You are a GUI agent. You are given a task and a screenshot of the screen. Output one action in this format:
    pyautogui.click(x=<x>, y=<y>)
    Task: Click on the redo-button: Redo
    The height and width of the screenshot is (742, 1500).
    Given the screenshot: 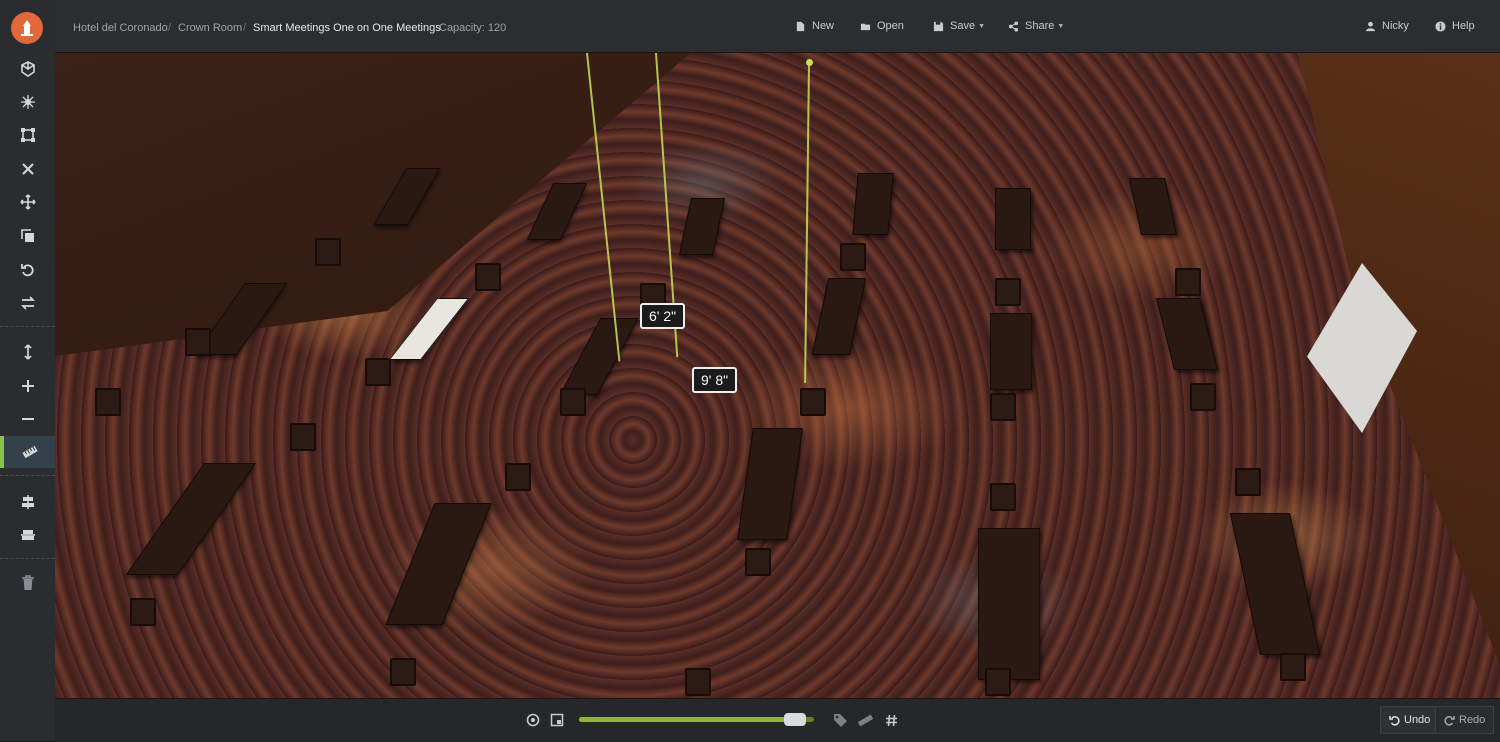 What is the action you would take?
    pyautogui.click(x=1465, y=720)
    